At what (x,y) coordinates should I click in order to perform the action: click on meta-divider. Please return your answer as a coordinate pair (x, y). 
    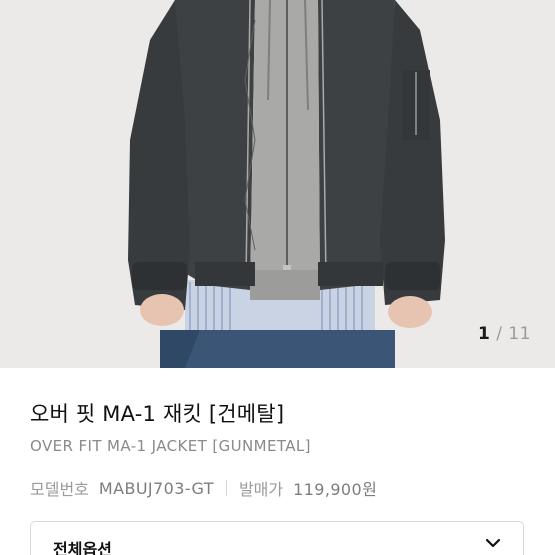
    Looking at the image, I should click on (226, 488).